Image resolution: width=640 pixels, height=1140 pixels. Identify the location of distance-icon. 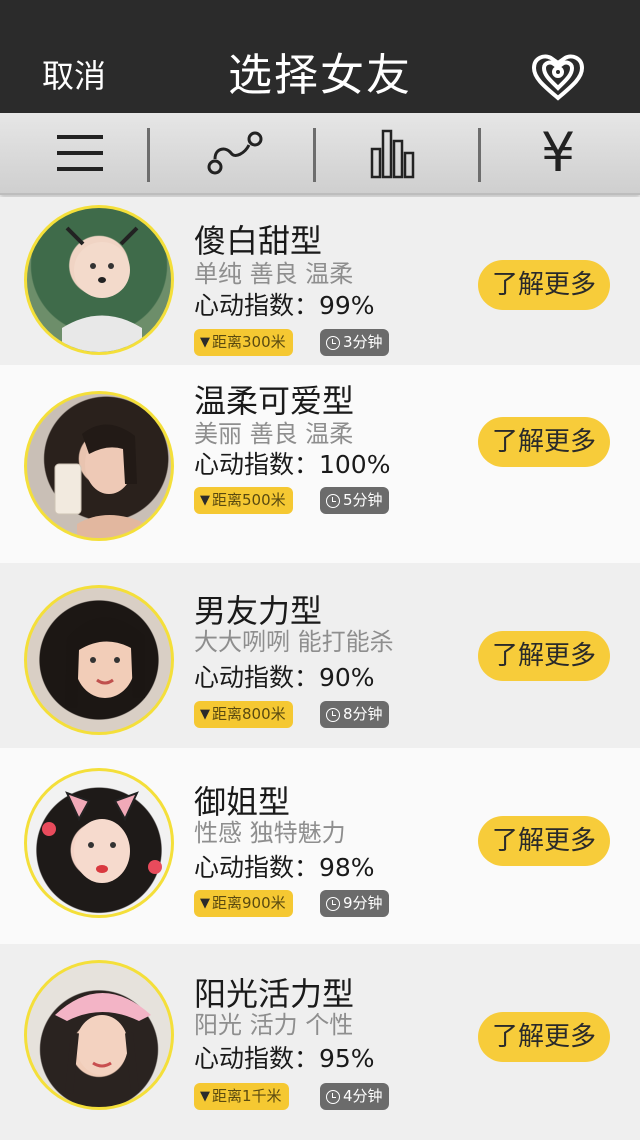
(235, 153).